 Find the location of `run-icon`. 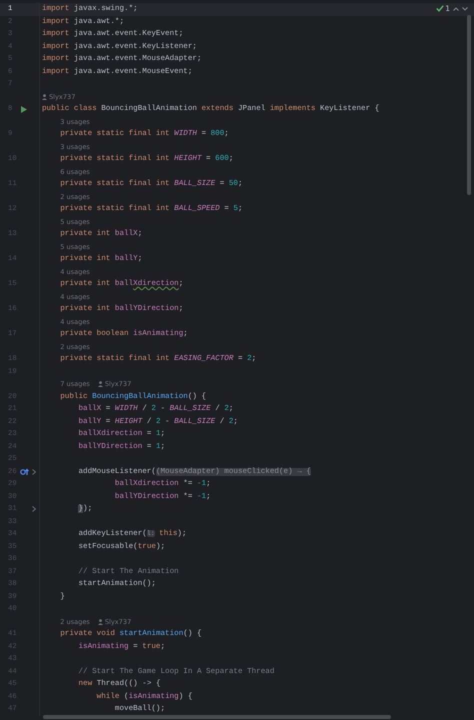

run-icon is located at coordinates (24, 109).